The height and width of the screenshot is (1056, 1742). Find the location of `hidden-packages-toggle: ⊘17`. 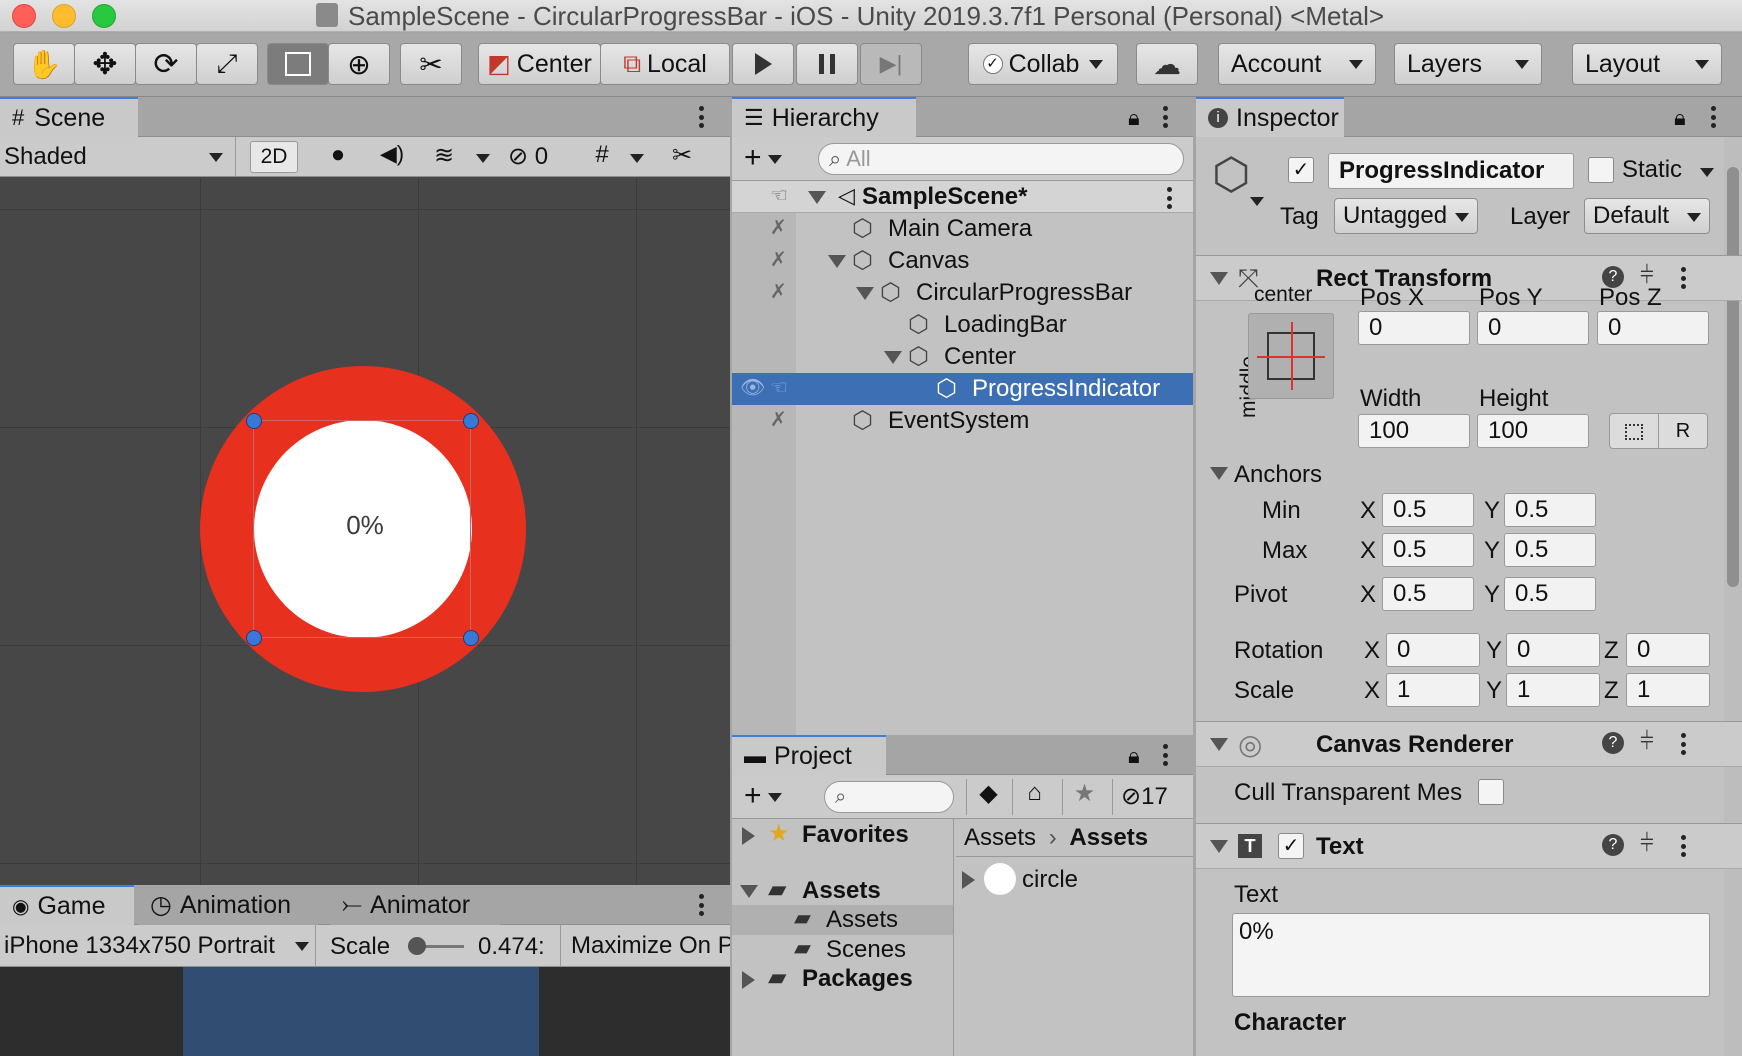

hidden-packages-toggle: ⊘17 is located at coordinates (1152, 797).